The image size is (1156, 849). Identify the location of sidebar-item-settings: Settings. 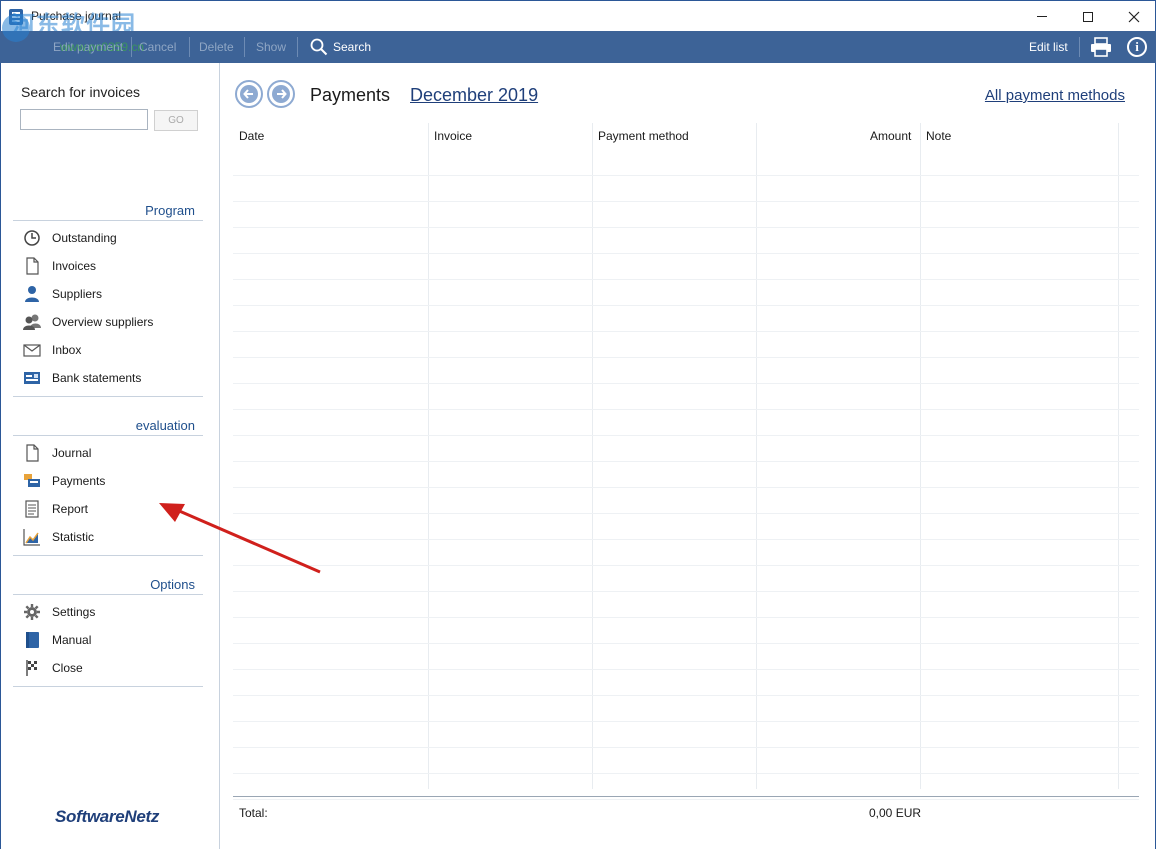
(59, 612).